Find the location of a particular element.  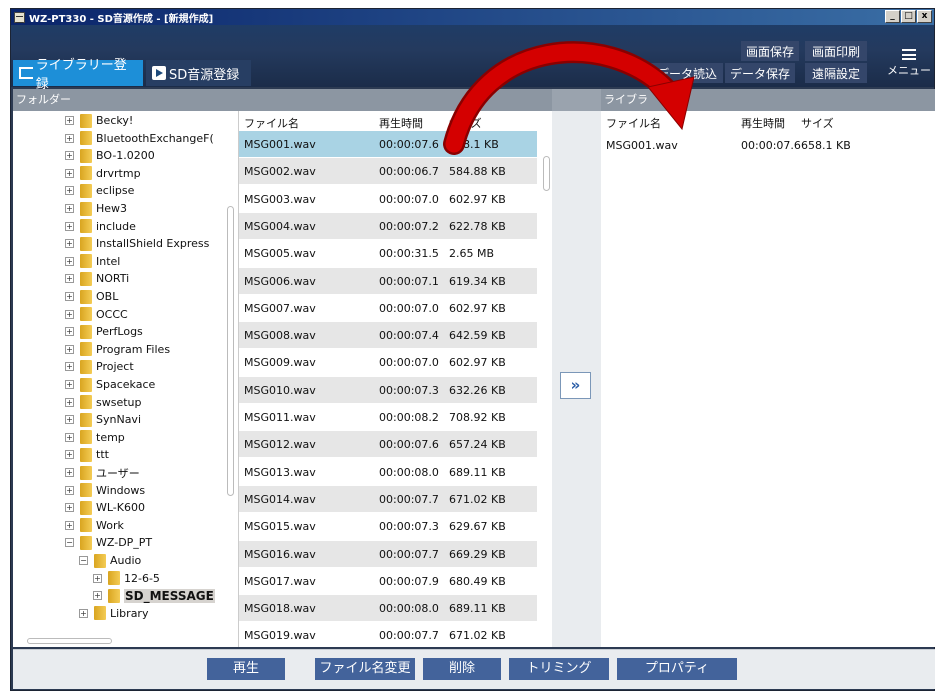

play-button: 再生 is located at coordinates (246, 669).